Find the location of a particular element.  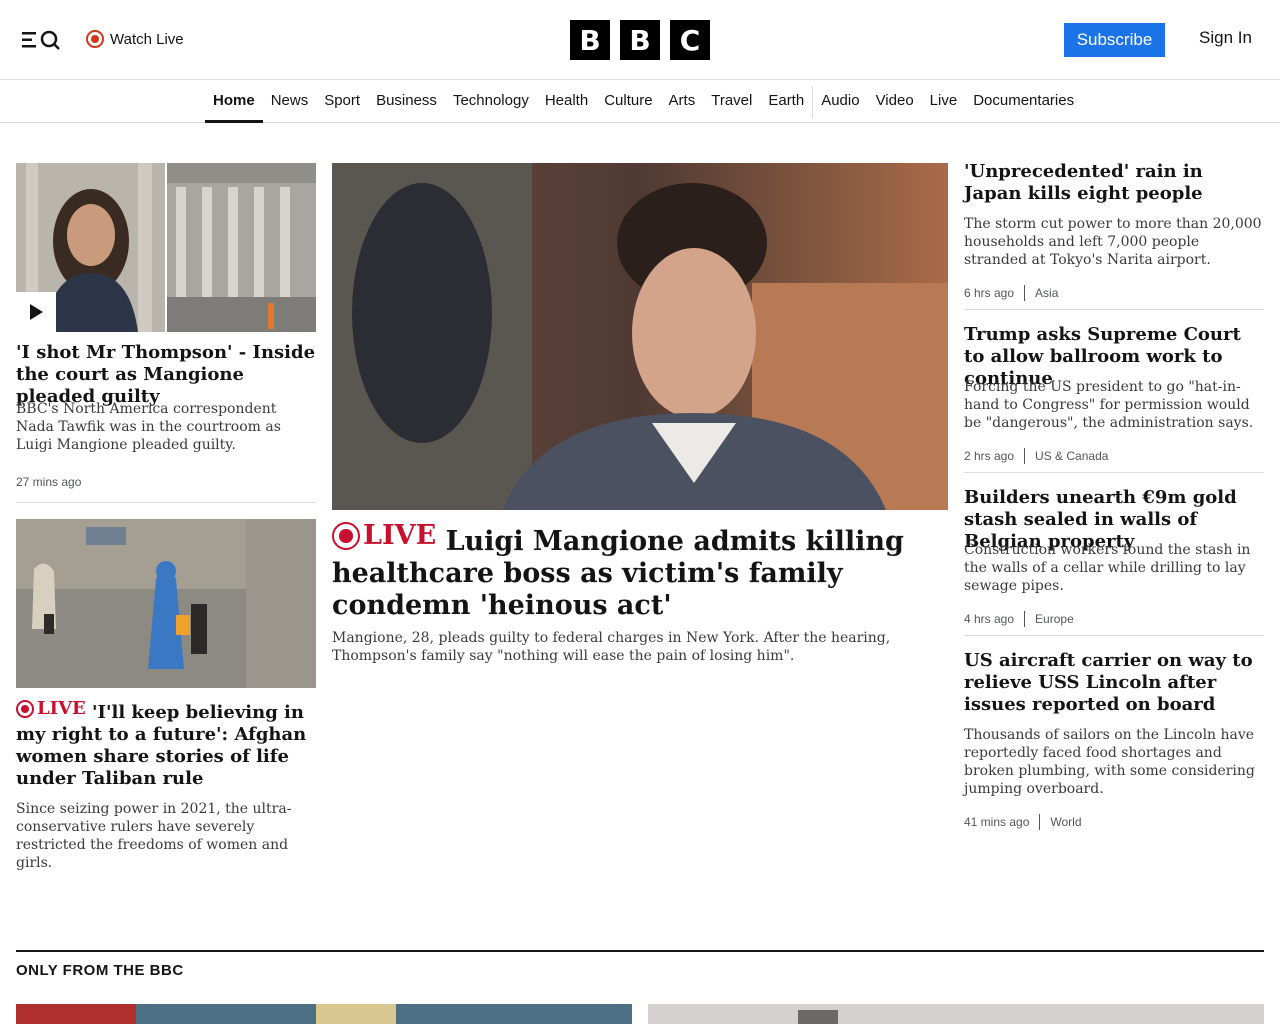

top-header: Watch Live B B C Subscribe Sign In is located at coordinates (640, 40).